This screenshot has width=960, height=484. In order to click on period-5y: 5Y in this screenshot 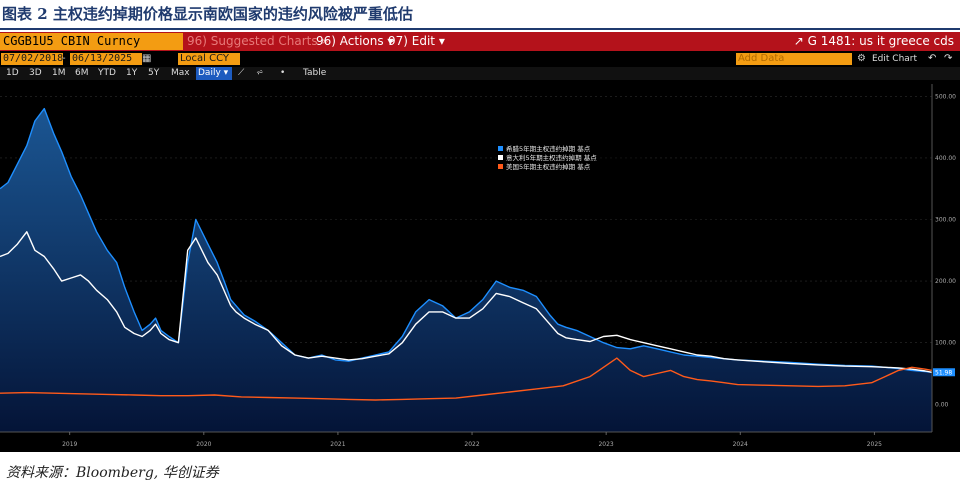, I will do `click(153, 73)`.